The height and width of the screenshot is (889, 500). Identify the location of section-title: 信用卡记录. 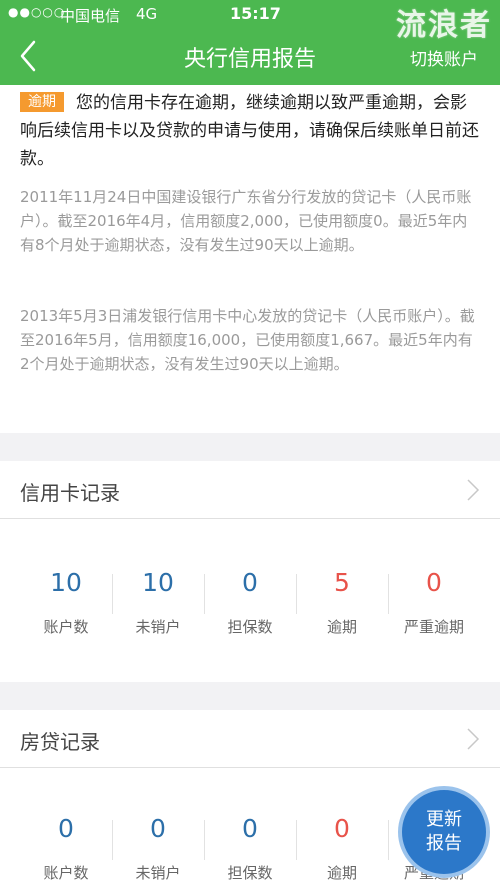
(70, 493).